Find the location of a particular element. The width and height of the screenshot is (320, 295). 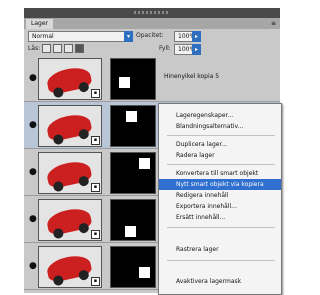

opacity-field: 100% ▸ is located at coordinates (187, 36).